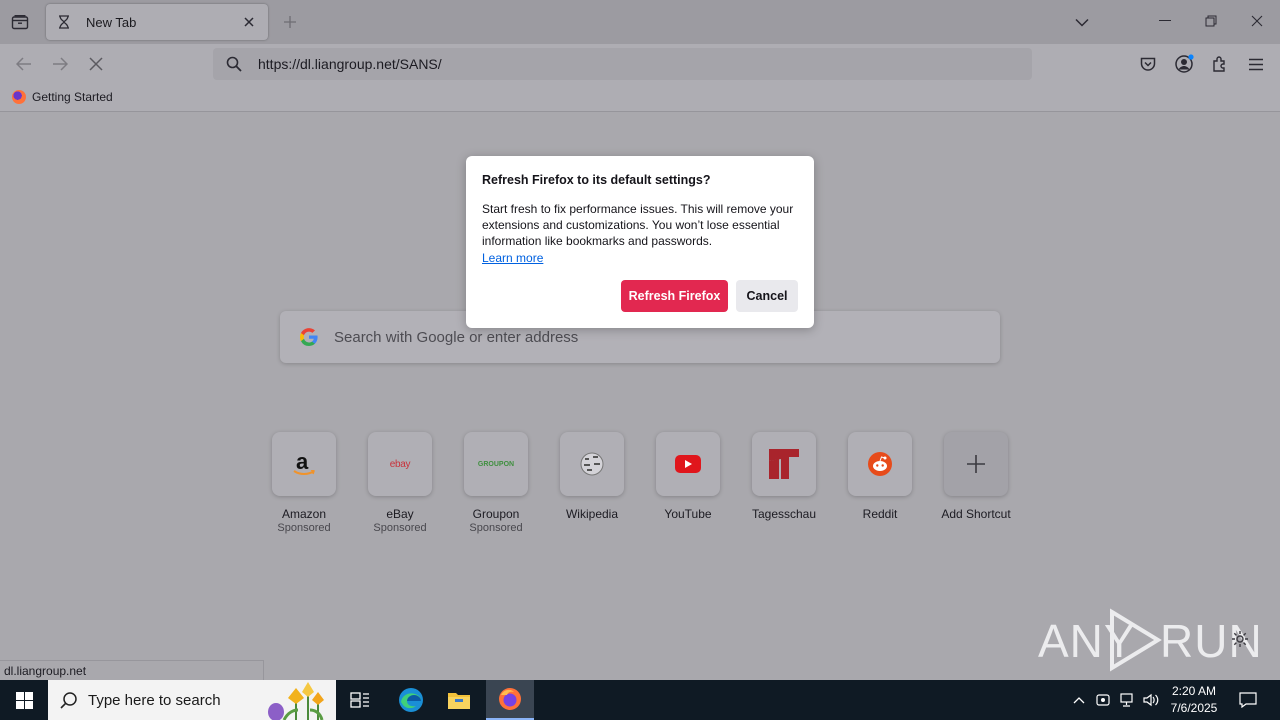  What do you see at coordinates (640, 22) in the screenshot?
I see `tab-strip: New Tab` at bounding box center [640, 22].